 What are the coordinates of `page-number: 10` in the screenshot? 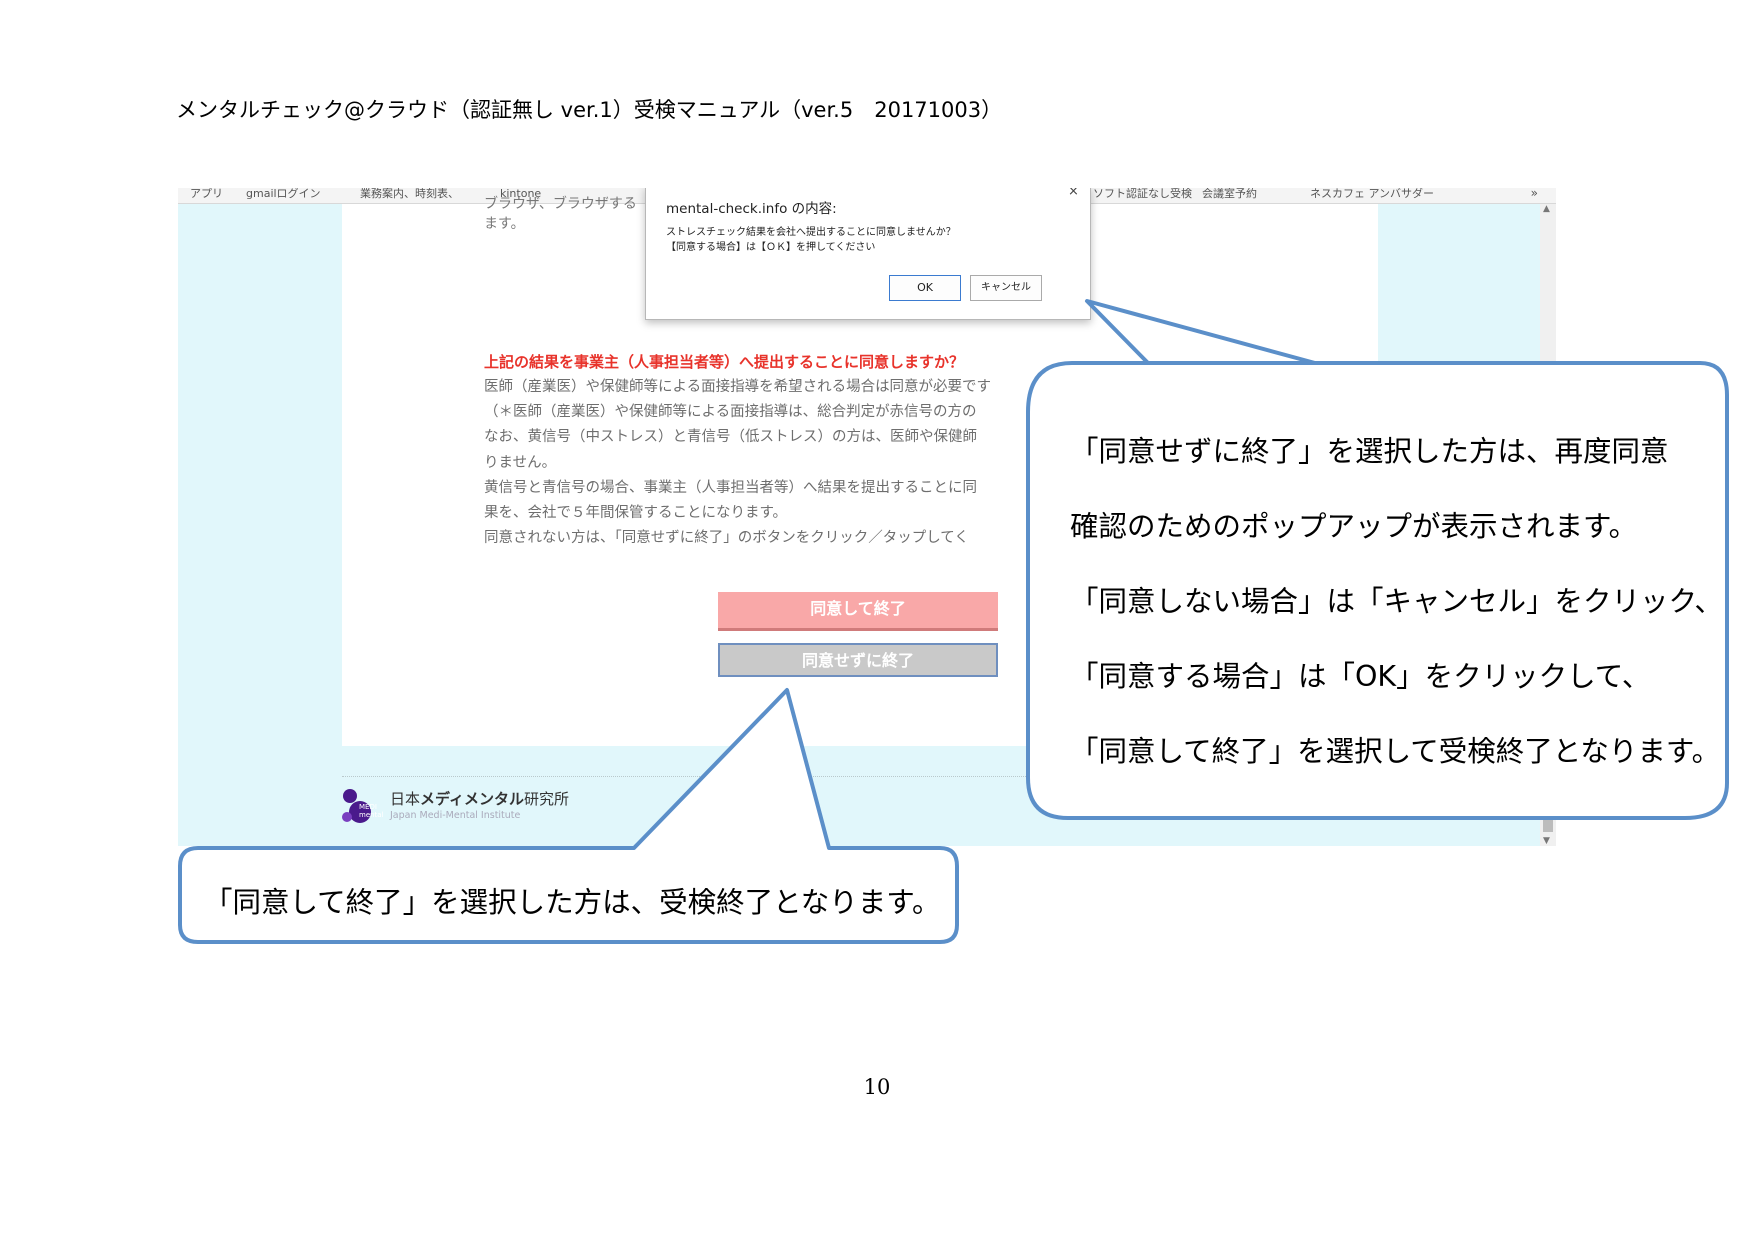 It's located at (877, 1087).